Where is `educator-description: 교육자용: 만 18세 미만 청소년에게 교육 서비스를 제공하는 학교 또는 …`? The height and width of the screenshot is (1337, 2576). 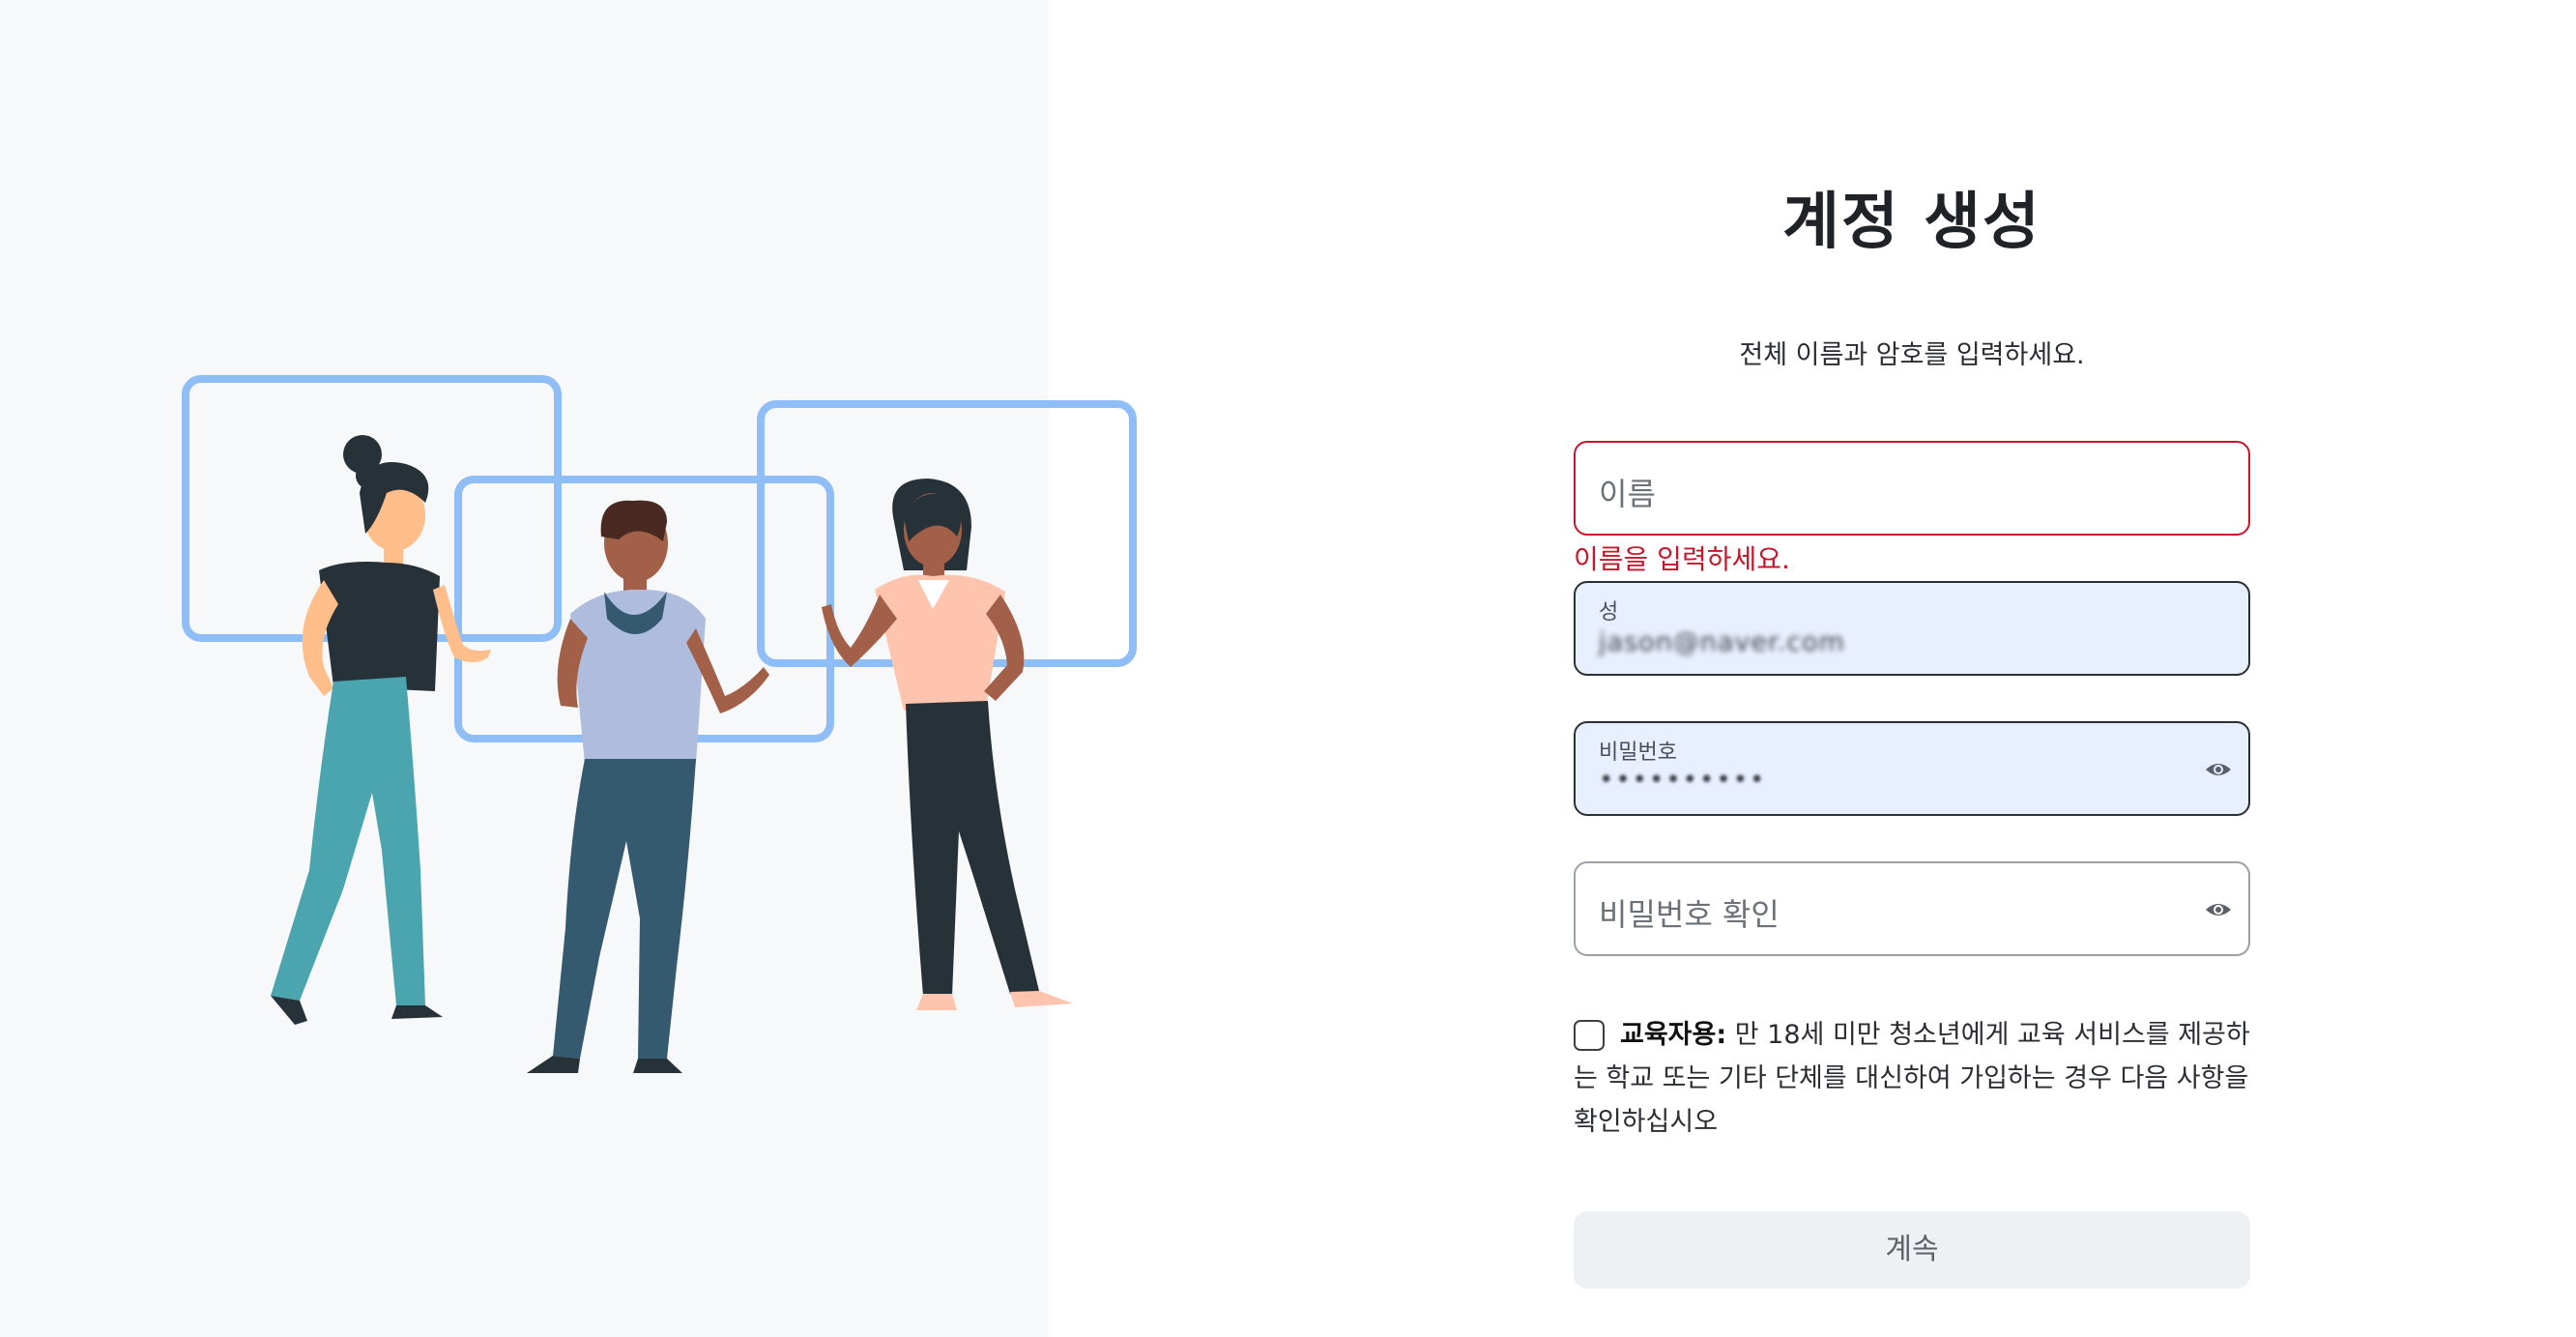 educator-description: 교육자용: 만 18세 미만 청소년에게 교육 서비스를 제공하는 학교 또는 … is located at coordinates (1912, 1079).